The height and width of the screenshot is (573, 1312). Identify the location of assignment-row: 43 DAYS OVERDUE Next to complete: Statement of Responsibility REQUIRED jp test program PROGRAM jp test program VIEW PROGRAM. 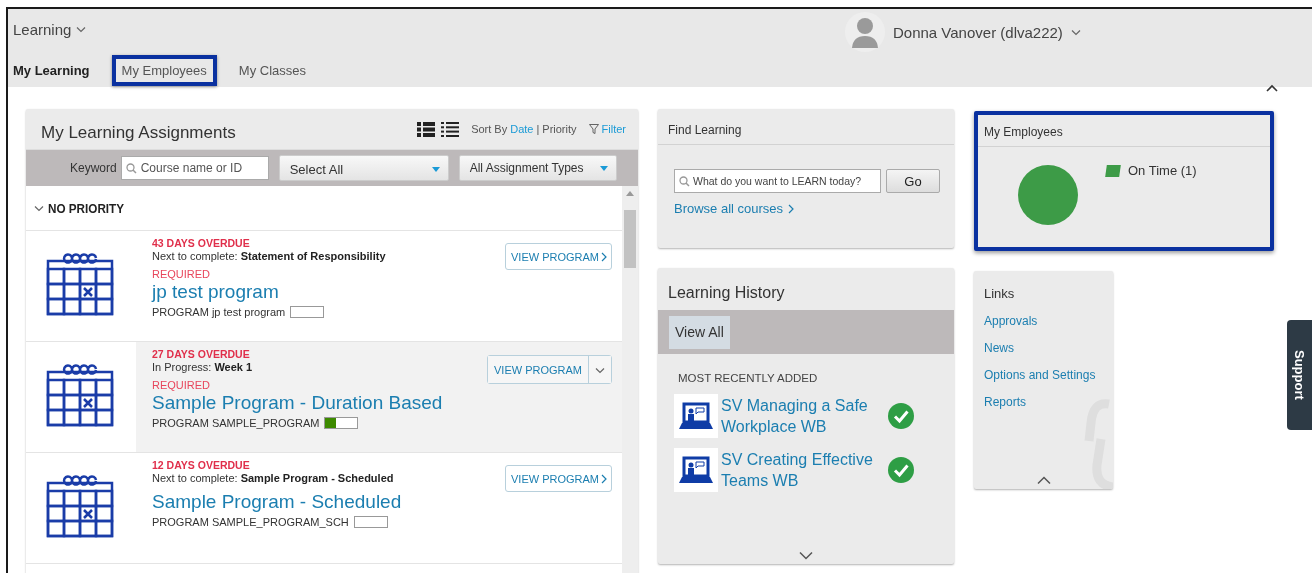
(379, 286).